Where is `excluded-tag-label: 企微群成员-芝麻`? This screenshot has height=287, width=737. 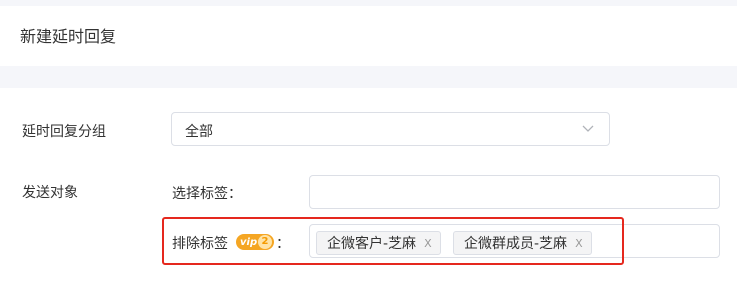 excluded-tag-label: 企微群成员-芝麻 is located at coordinates (516, 244).